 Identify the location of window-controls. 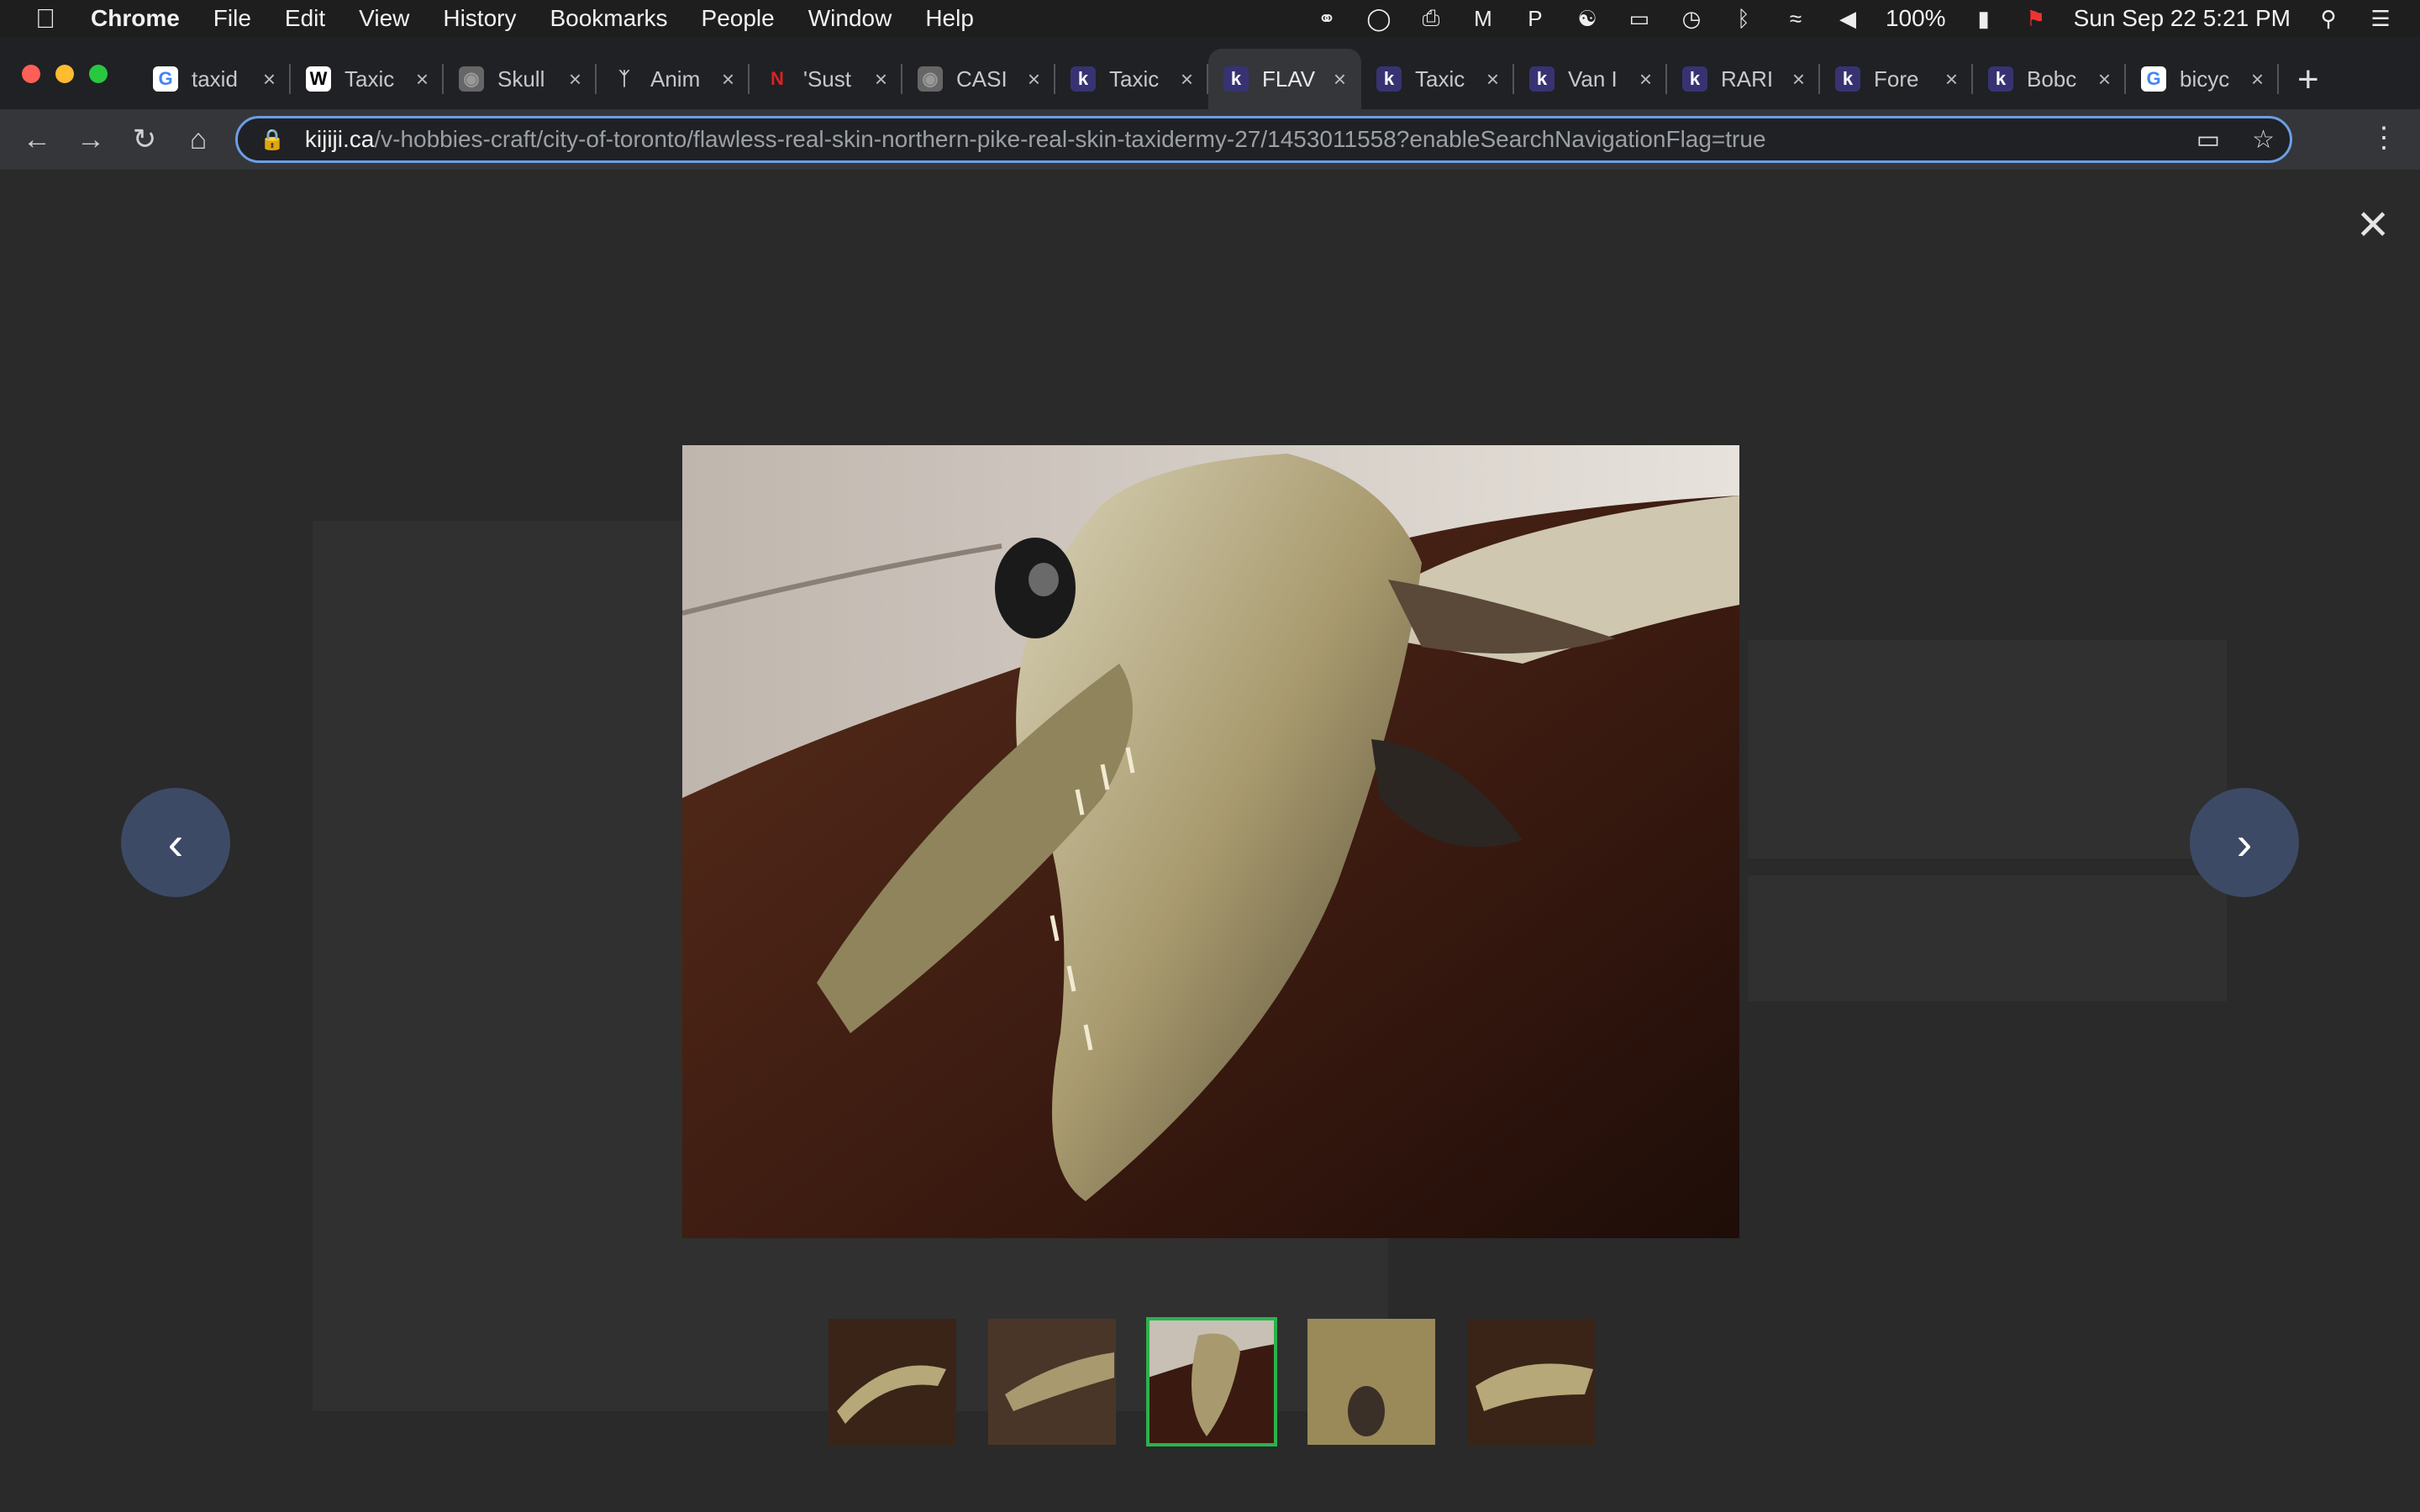
(65, 74).